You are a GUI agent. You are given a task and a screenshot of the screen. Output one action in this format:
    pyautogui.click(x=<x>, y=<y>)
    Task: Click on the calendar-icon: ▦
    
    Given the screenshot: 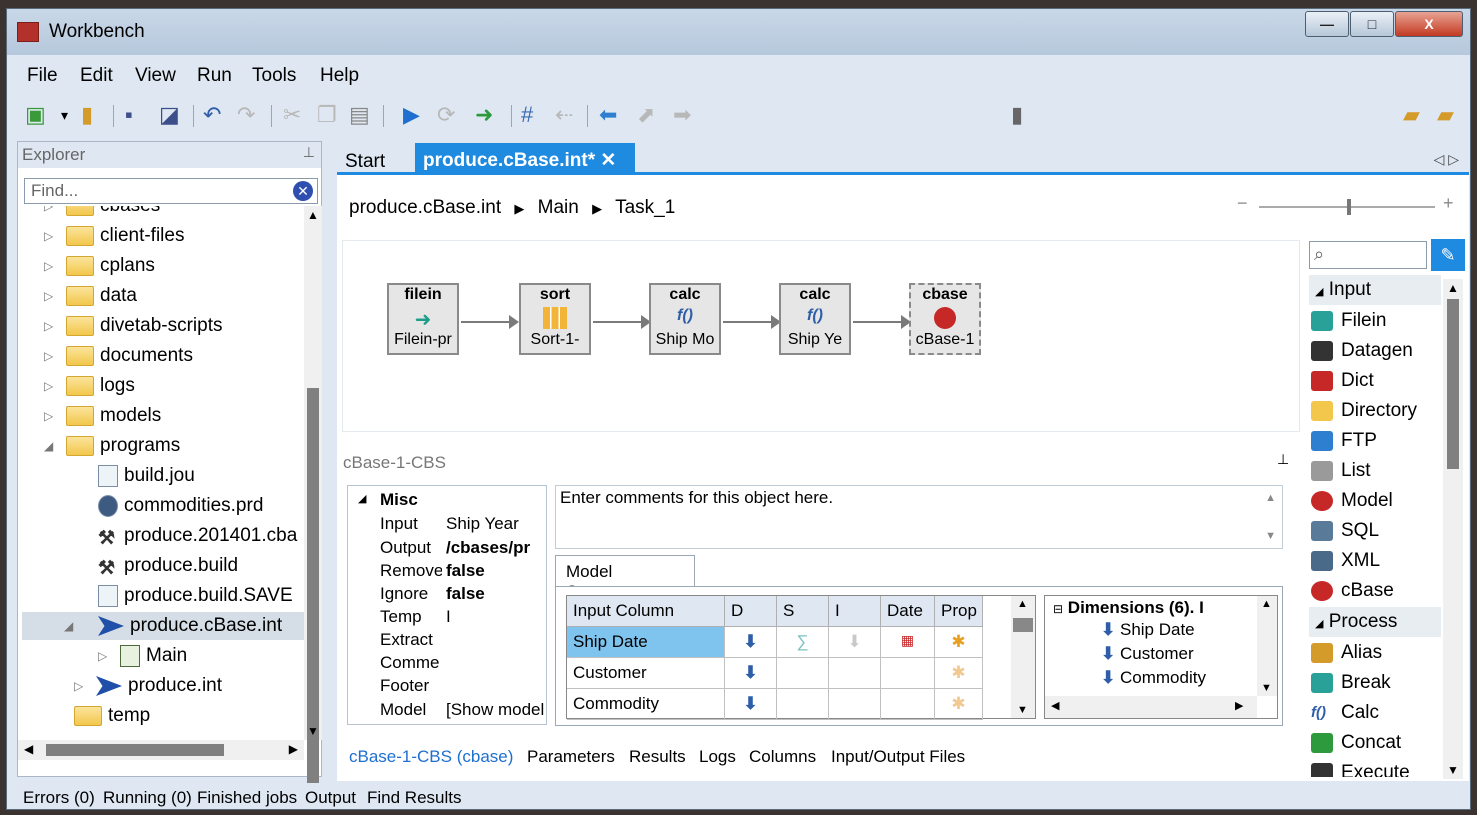 What is the action you would take?
    pyautogui.click(x=908, y=642)
    